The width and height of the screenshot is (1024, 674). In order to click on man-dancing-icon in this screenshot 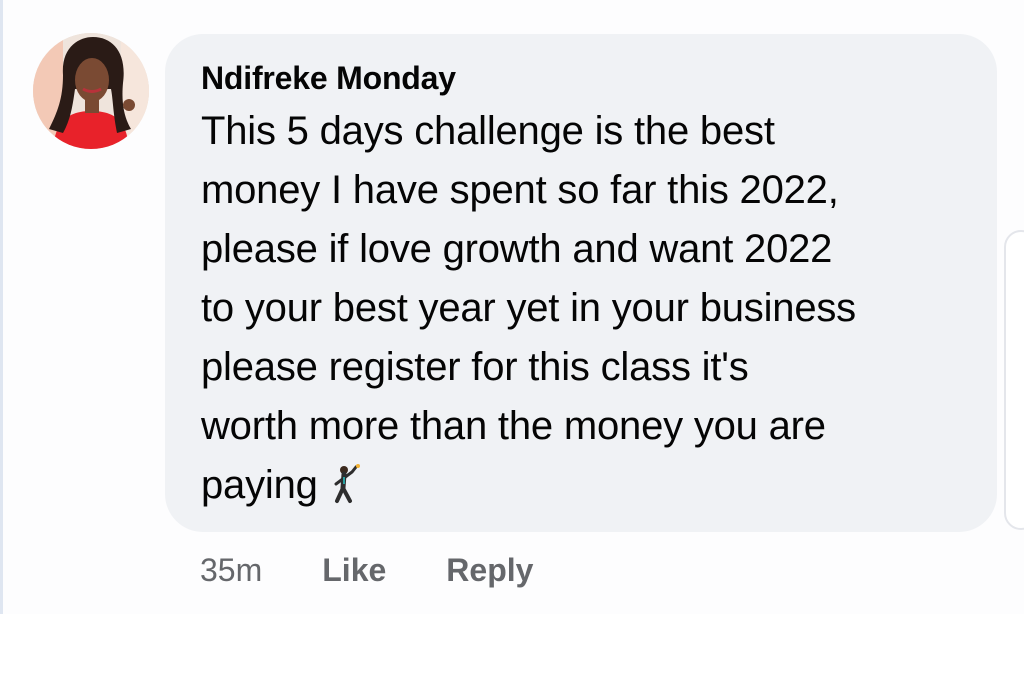, I will do `click(346, 491)`.